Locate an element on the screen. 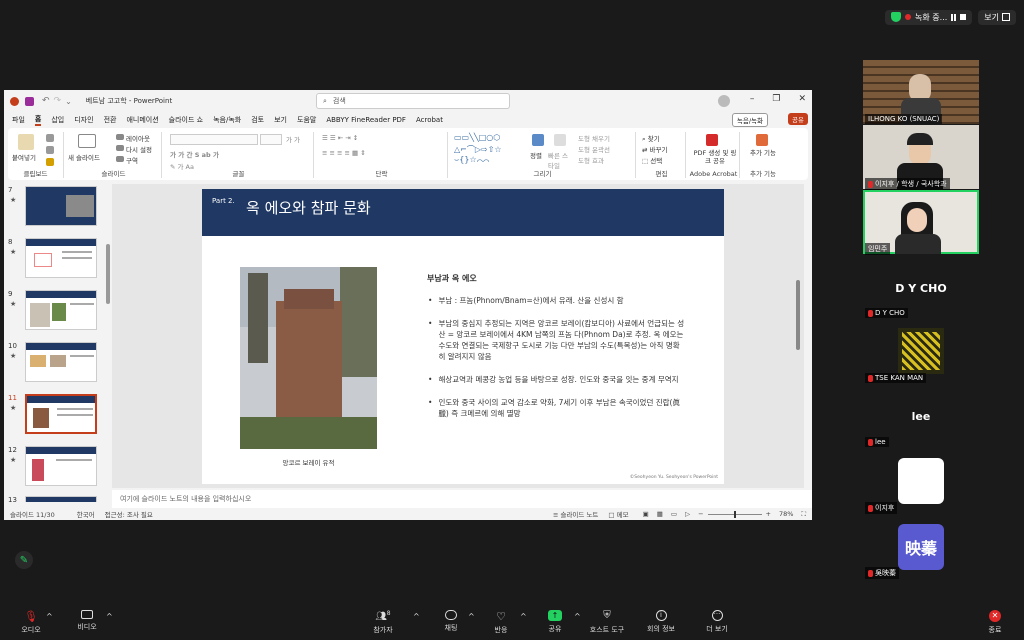 Image resolution: width=1024 pixels, height=640 pixels. align-icons: ≡ ≡ ≡ ≡ ▦ ⇕ is located at coordinates (344, 153).